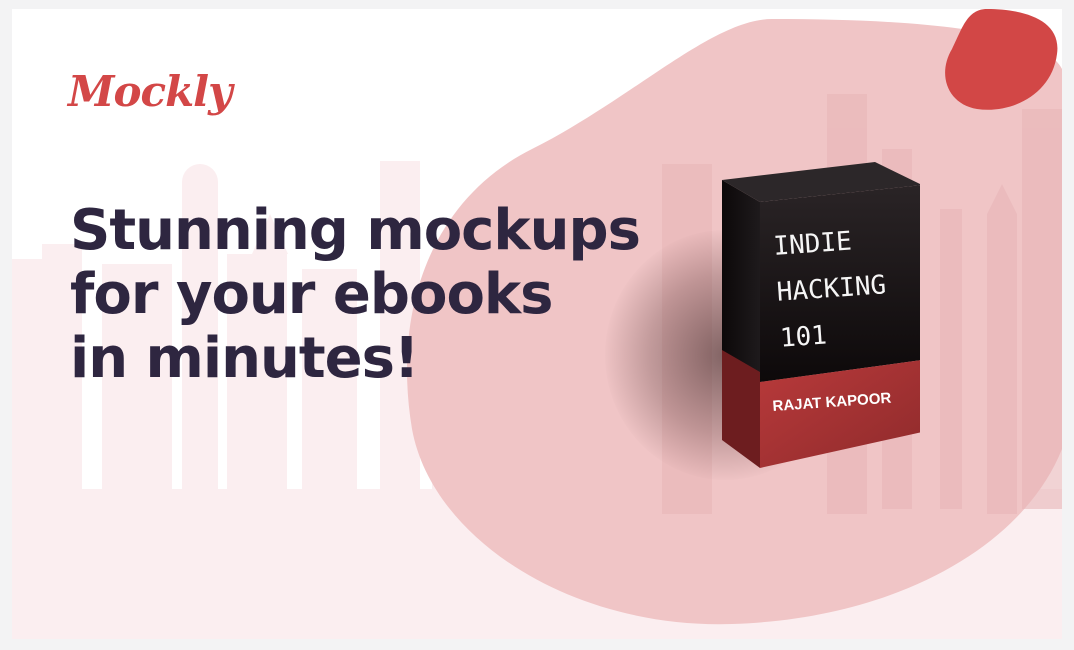 This screenshot has height=650, width=1074. Describe the element at coordinates (355, 230) in the screenshot. I see `headline-line-1: Stunning mockups` at that location.